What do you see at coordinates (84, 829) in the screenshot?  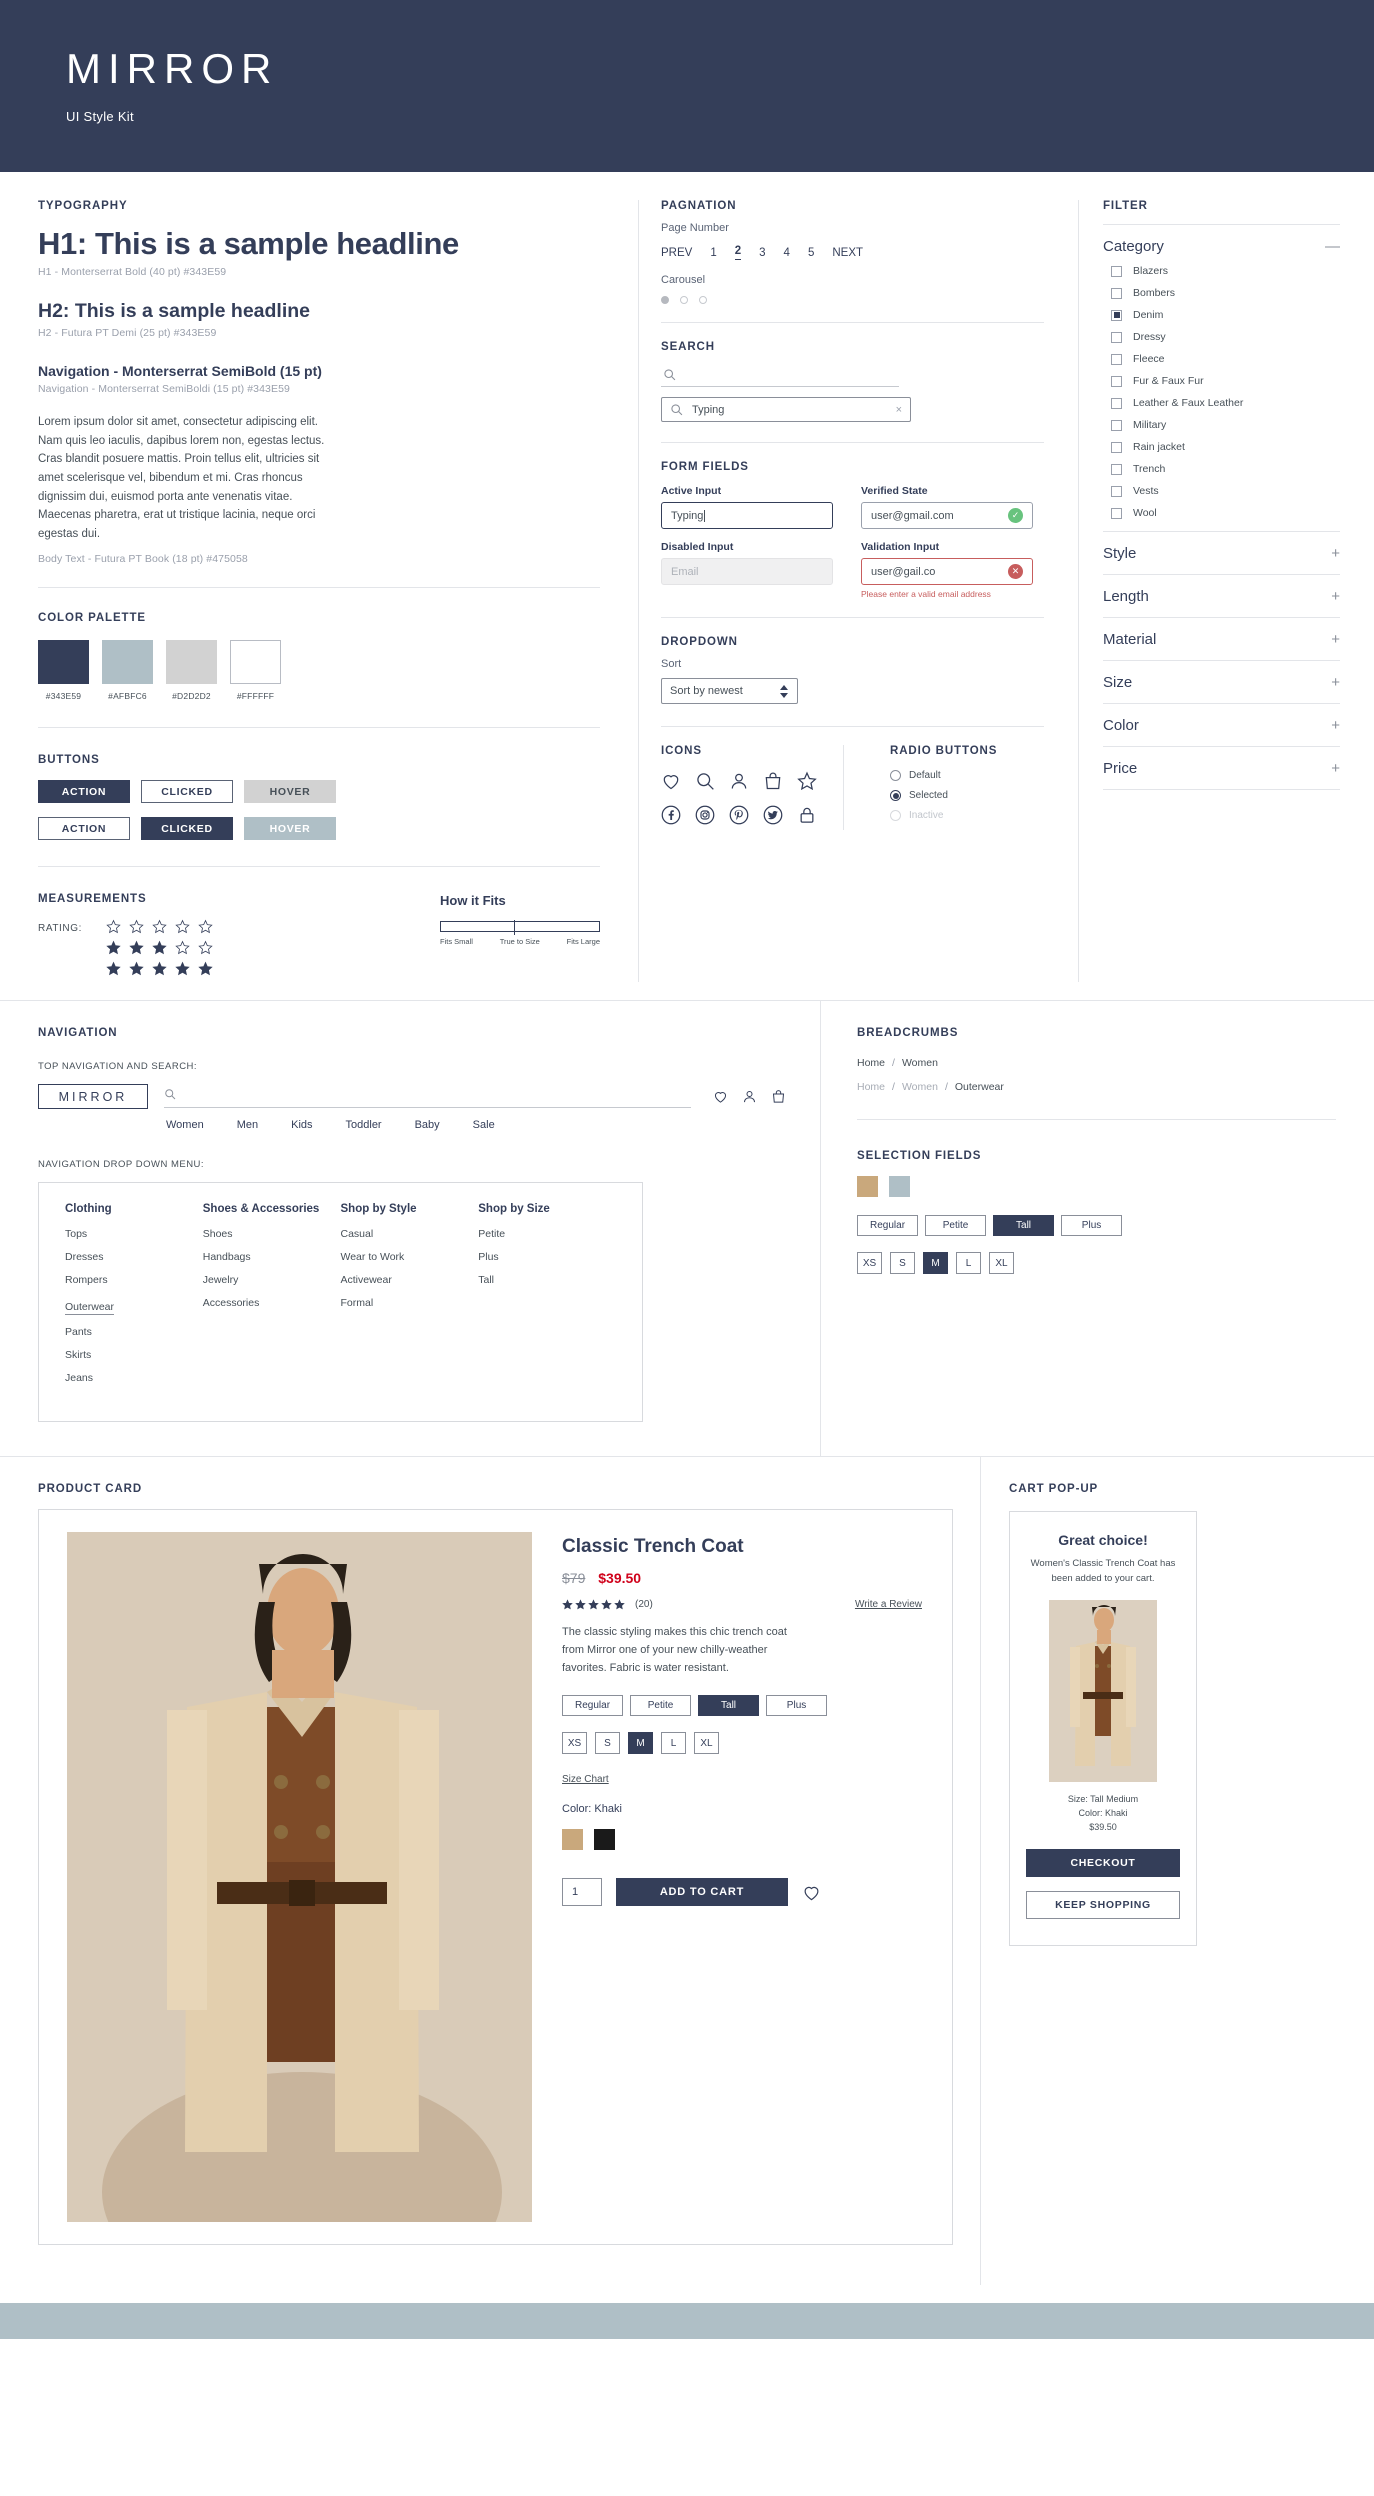 I see `action-button-ghost: ACTION` at bounding box center [84, 829].